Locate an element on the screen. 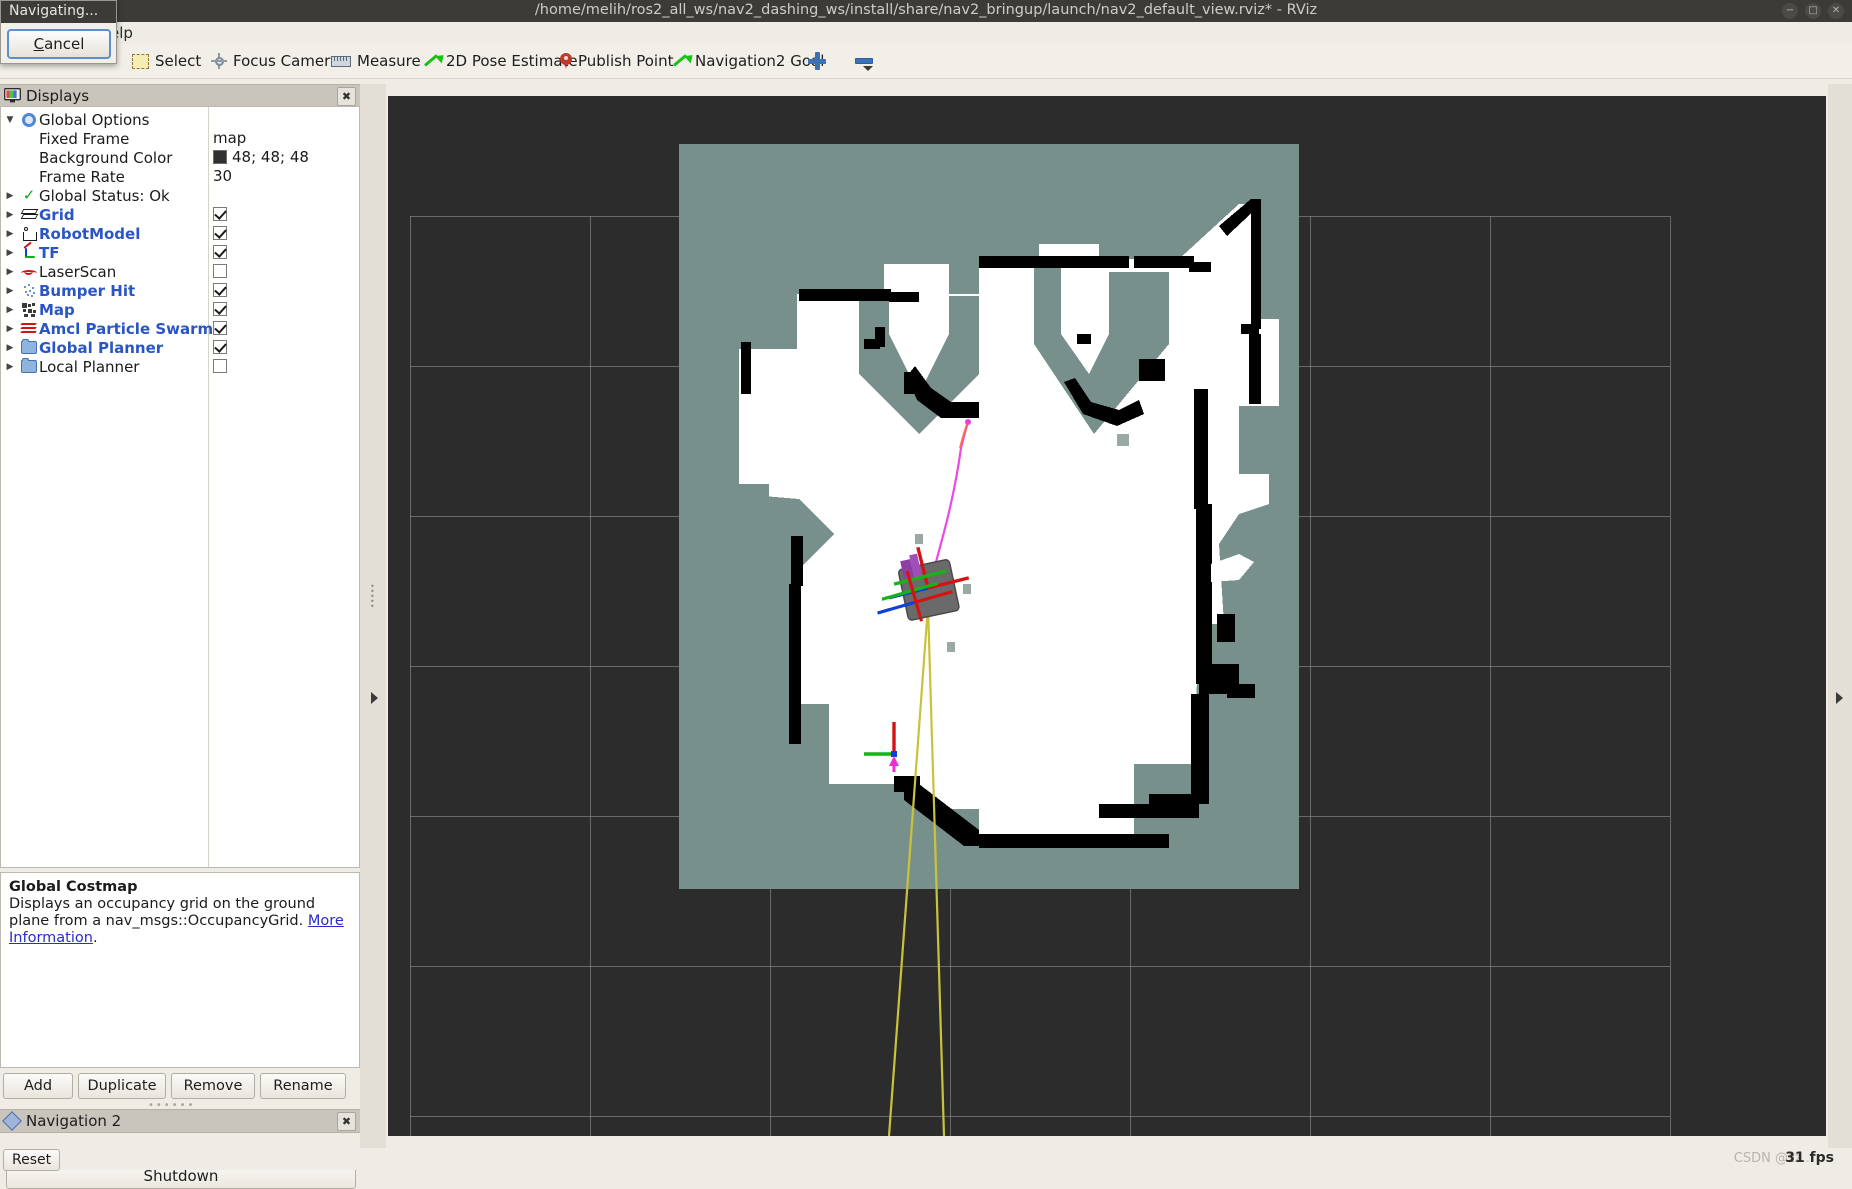 The image size is (1852, 1189). add-button: Add is located at coordinates (38, 1086).